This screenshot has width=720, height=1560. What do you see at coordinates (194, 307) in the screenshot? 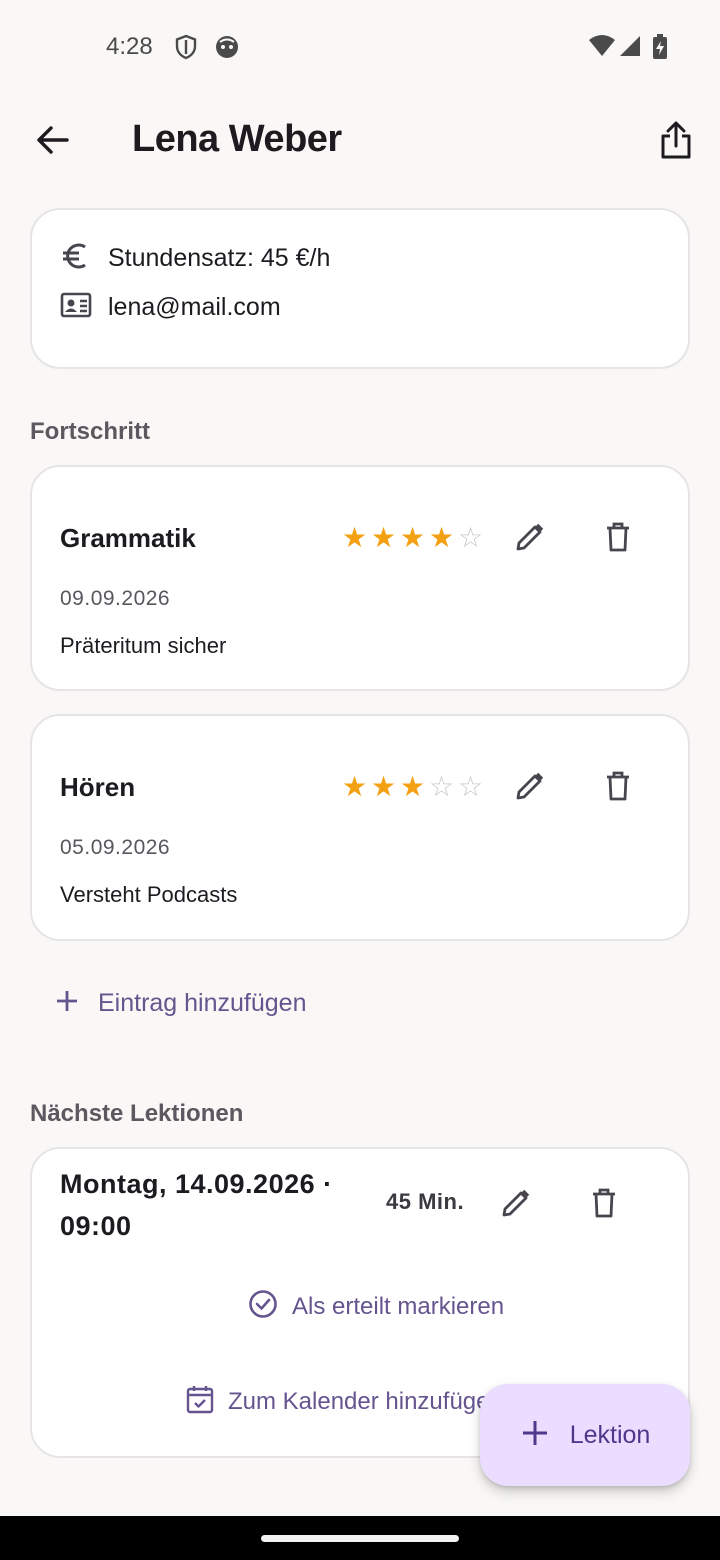
I see `email-text: lena@mail.com` at bounding box center [194, 307].